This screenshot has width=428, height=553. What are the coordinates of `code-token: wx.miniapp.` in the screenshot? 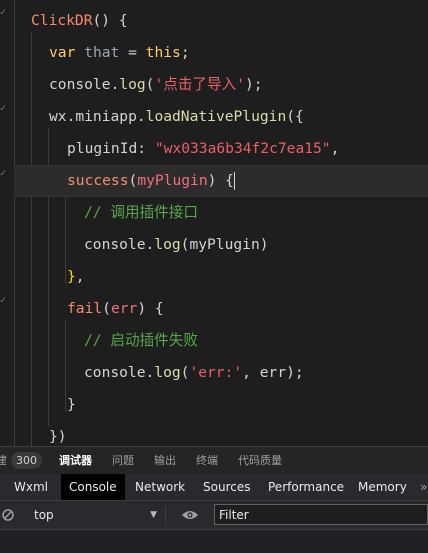 It's located at (97, 116).